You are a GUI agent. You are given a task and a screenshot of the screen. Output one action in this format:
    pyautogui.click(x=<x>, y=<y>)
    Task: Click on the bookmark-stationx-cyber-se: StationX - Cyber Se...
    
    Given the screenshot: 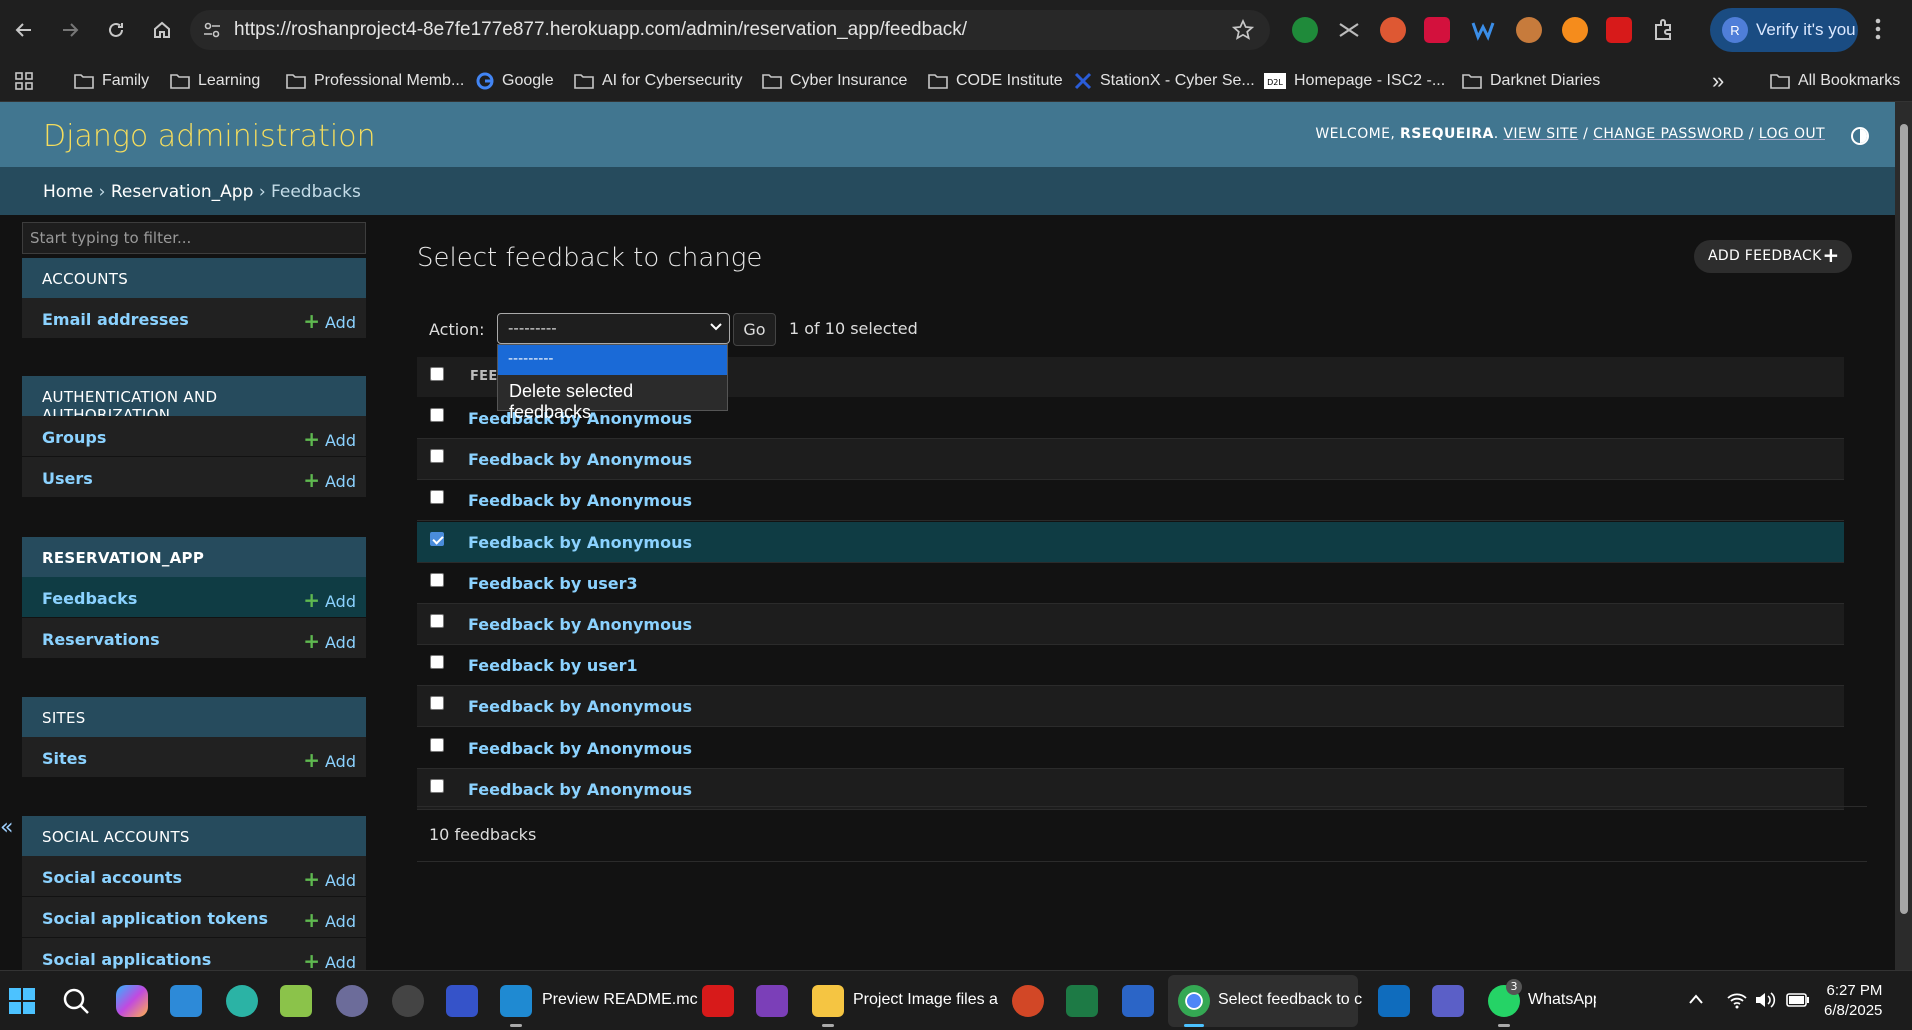 What is the action you would take?
    pyautogui.click(x=1164, y=81)
    